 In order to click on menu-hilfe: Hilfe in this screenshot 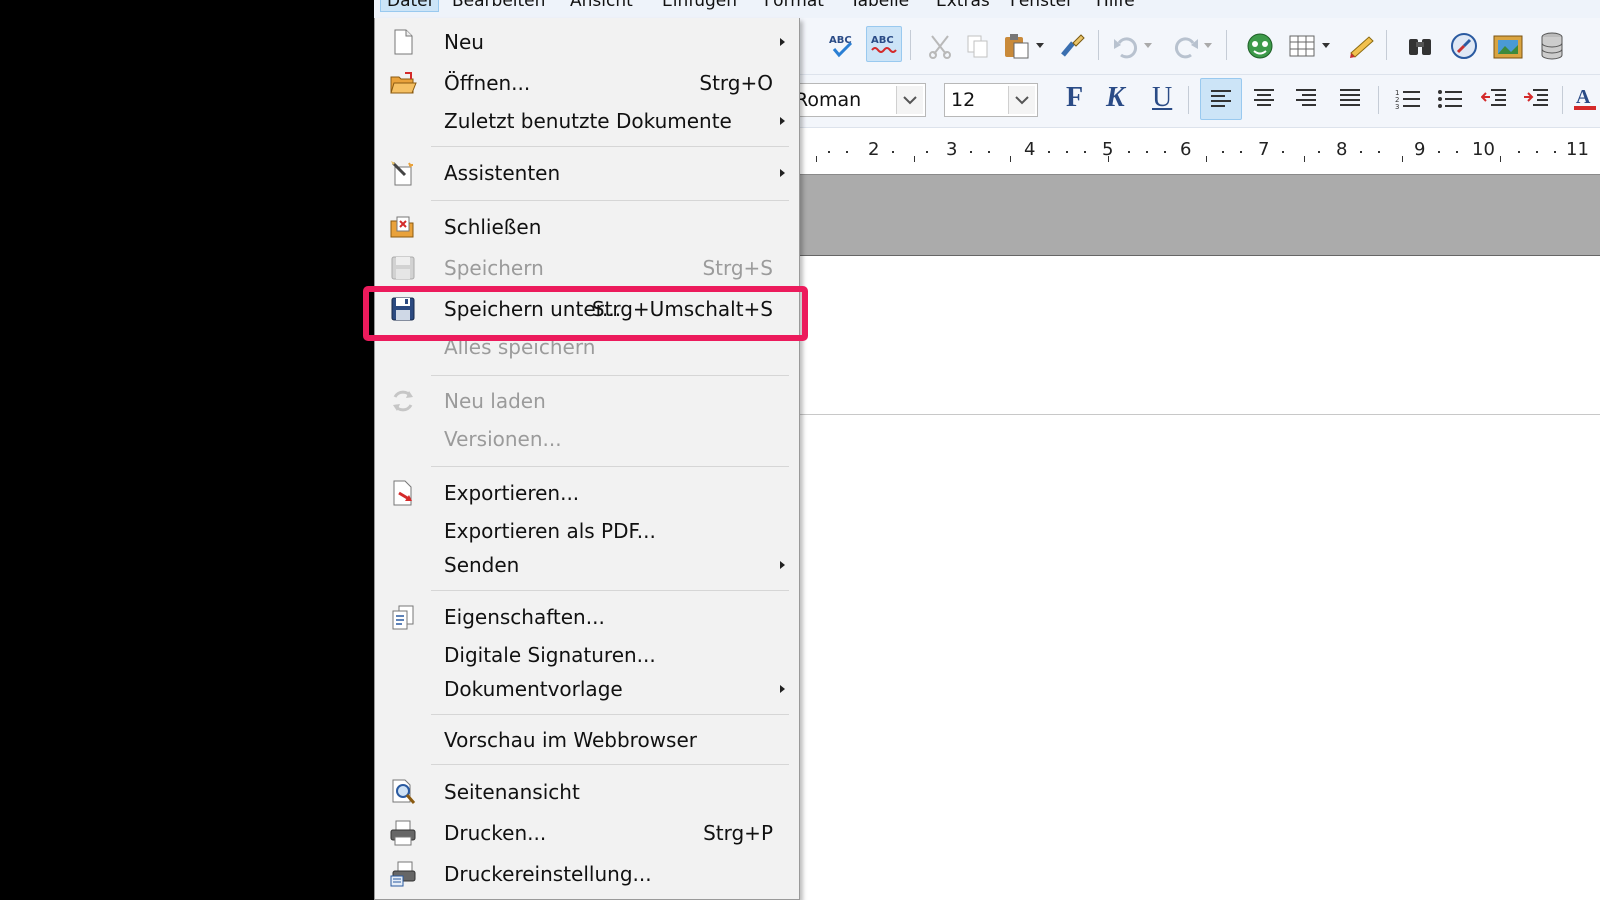, I will do `click(1115, 5)`.